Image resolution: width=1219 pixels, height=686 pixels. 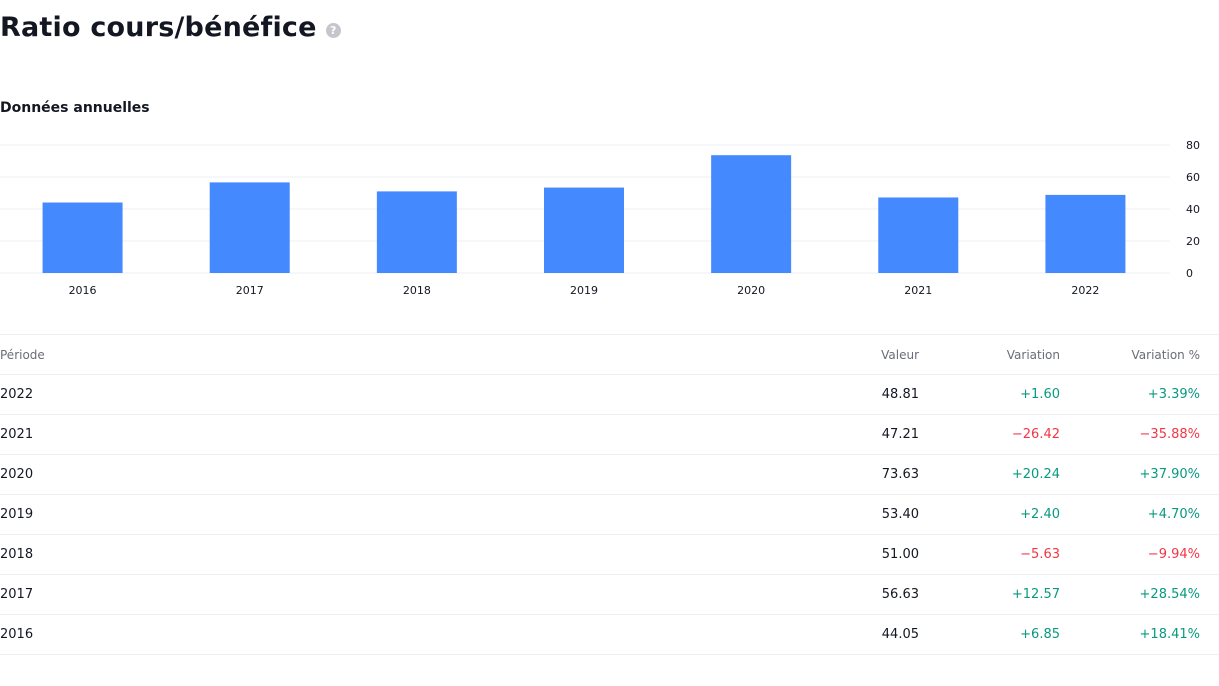 I want to click on x-tick-label: 2022, so click(x=1085, y=290).